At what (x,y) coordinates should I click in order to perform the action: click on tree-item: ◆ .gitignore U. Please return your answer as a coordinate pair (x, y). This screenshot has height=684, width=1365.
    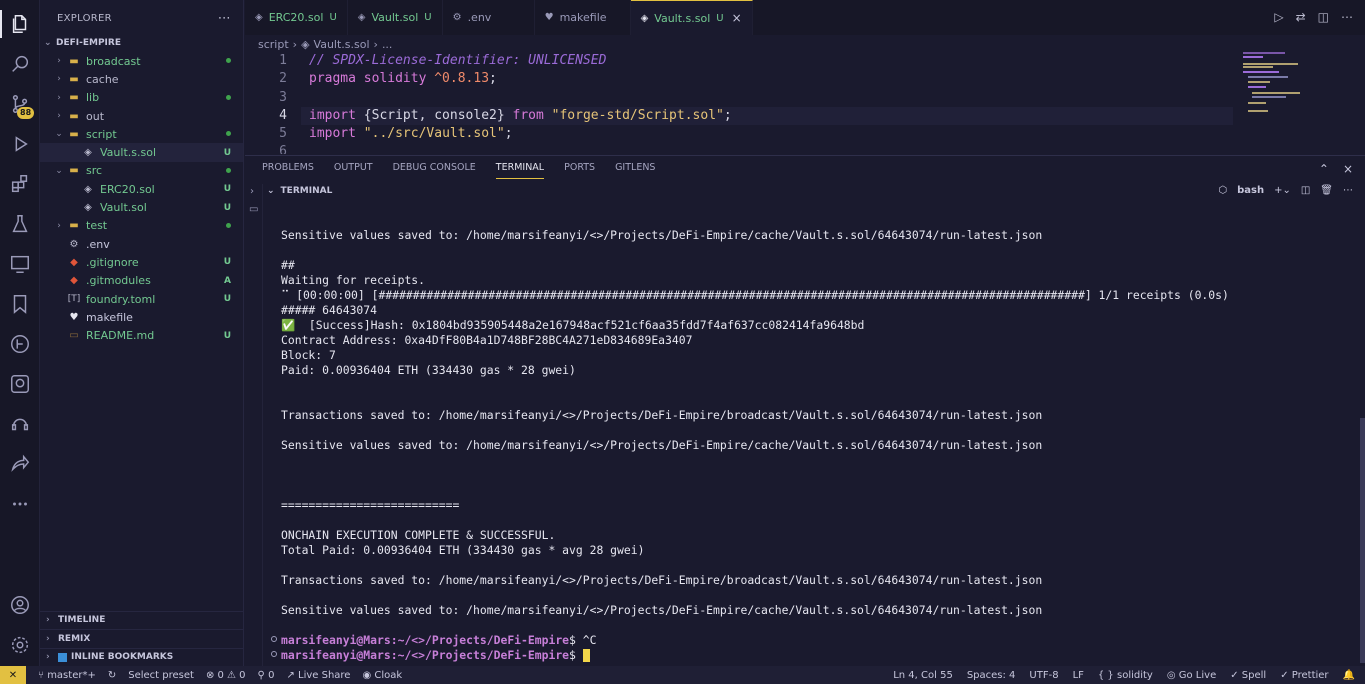
    Looking at the image, I should click on (141, 262).